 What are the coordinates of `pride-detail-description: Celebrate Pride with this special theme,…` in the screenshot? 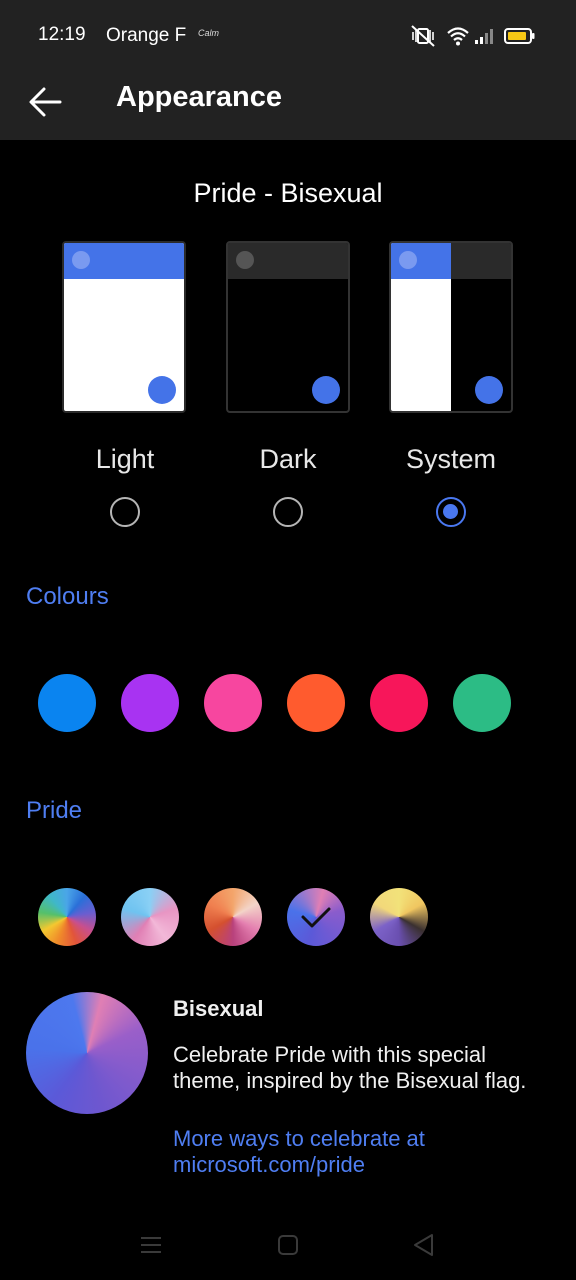 It's located at (350, 1067).